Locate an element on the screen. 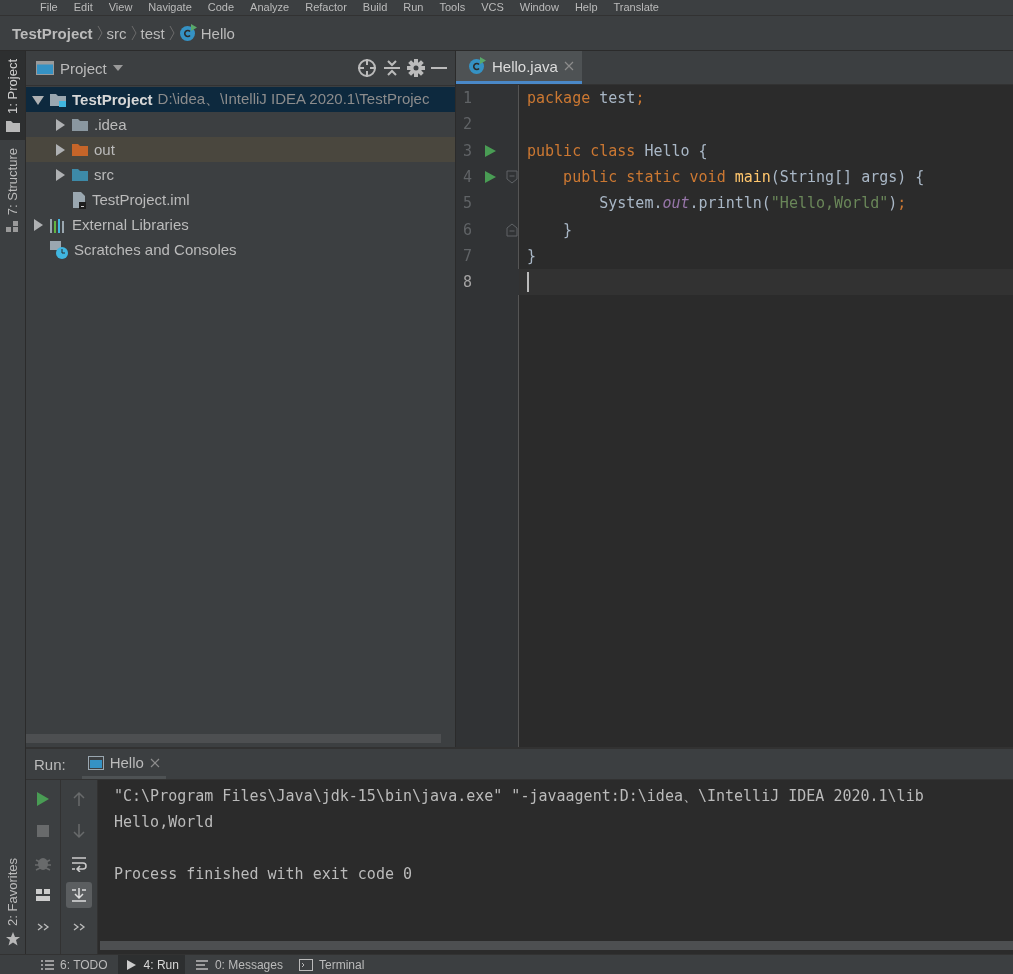 The image size is (1013, 974). tool-window-button: 7: Structure is located at coordinates (12, 190).